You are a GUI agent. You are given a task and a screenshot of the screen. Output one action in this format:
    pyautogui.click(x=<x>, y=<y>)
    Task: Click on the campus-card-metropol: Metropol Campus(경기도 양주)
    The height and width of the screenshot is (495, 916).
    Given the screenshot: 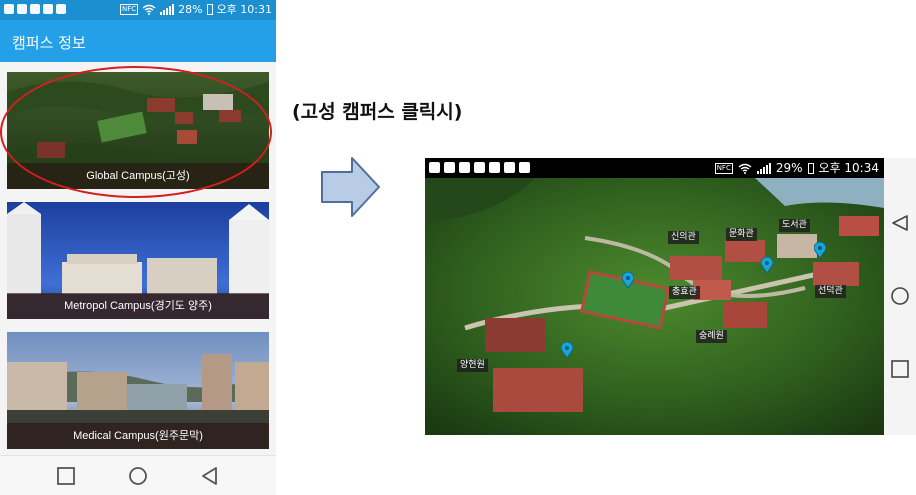 What is the action you would take?
    pyautogui.click(x=138, y=260)
    